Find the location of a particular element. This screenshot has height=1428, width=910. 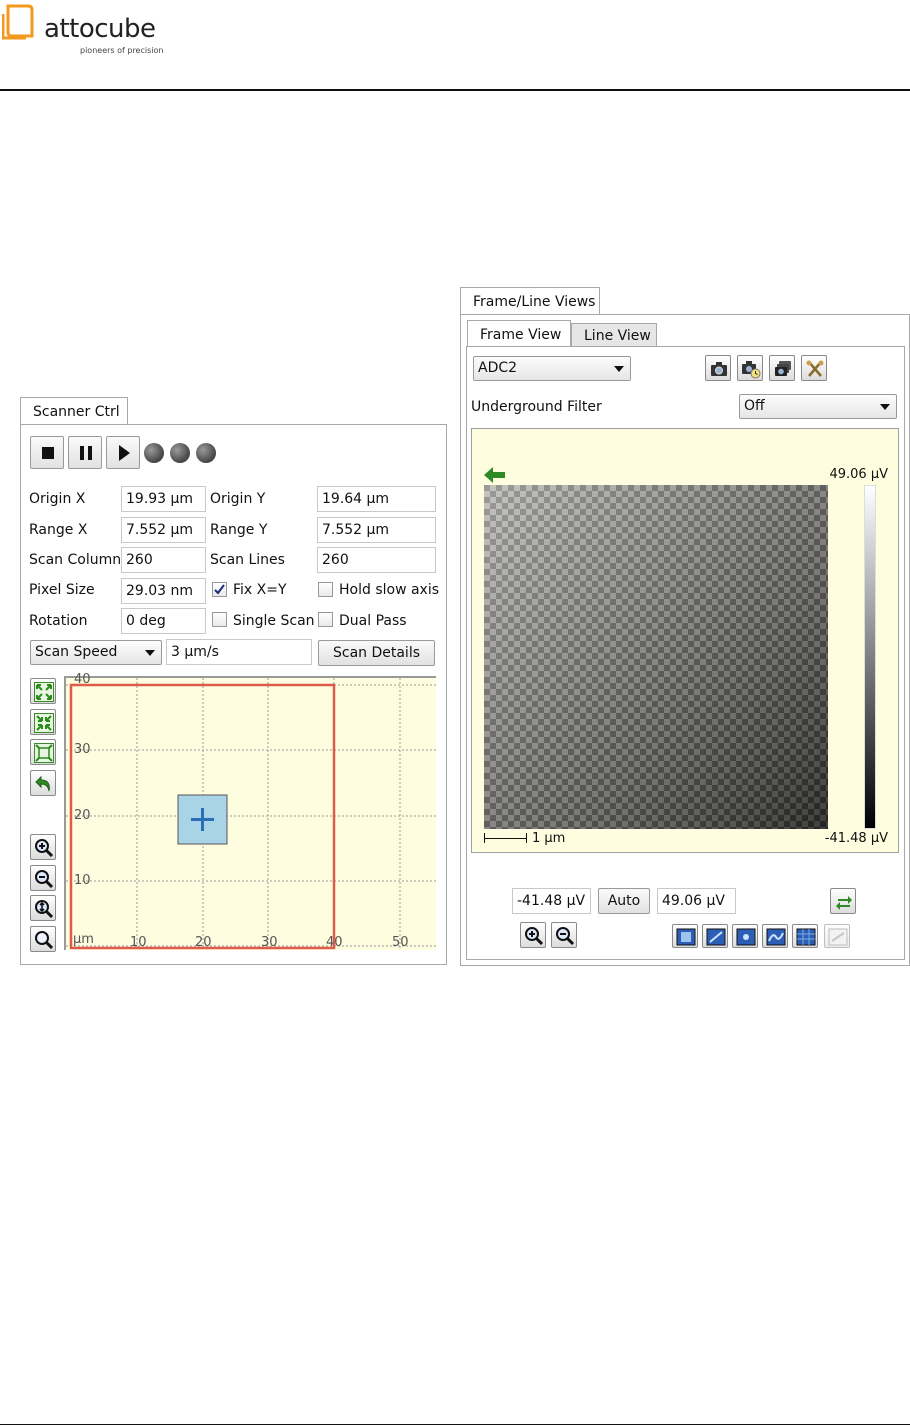

origin-x-label: Origin X is located at coordinates (57, 499).